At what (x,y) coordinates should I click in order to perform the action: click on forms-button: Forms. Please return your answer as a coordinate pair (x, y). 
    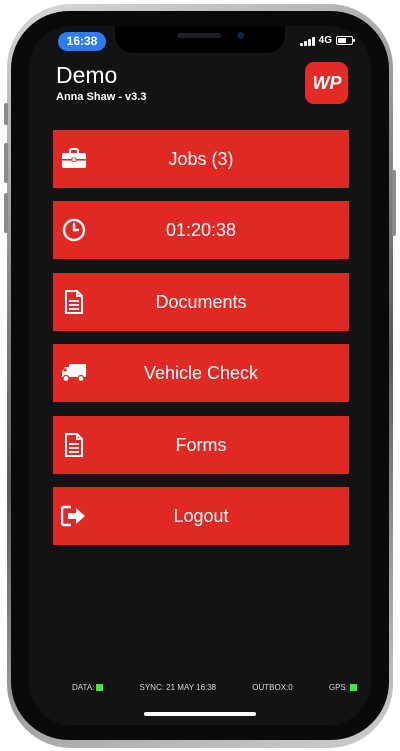
    Looking at the image, I should click on (201, 445).